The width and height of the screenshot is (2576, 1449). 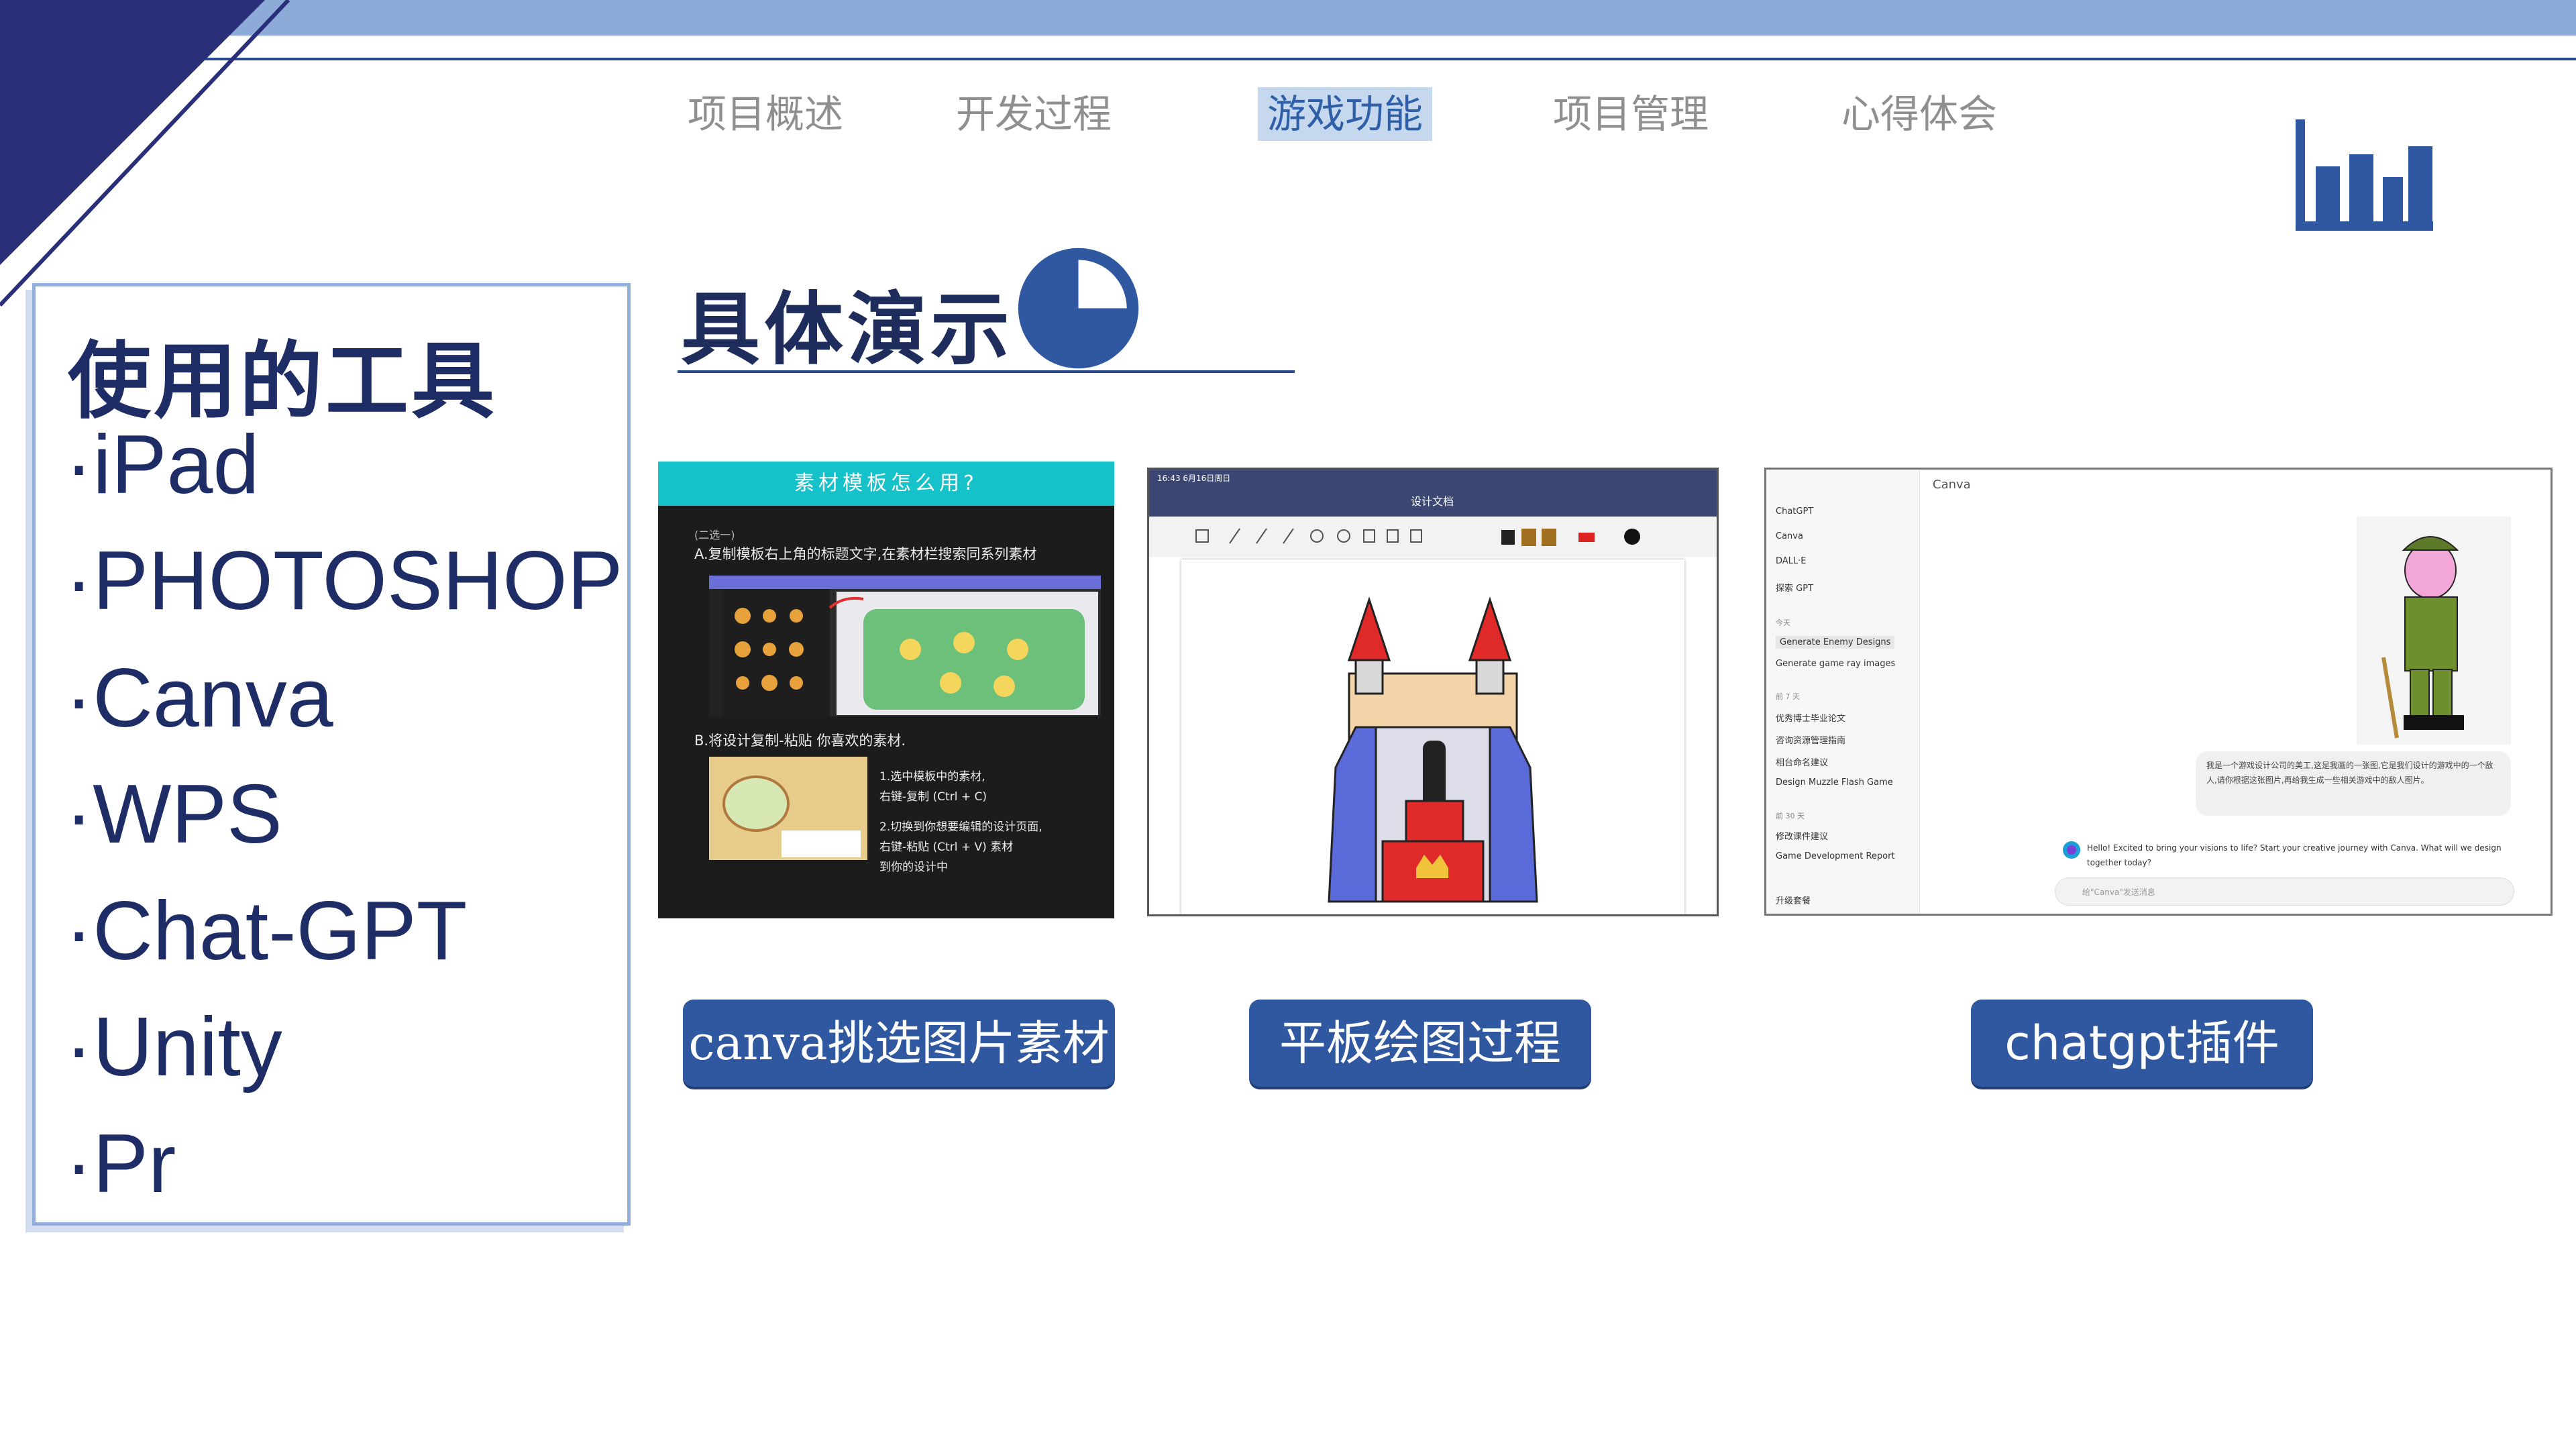 I want to click on corner-triangle-decoration, so click(x=145, y=153).